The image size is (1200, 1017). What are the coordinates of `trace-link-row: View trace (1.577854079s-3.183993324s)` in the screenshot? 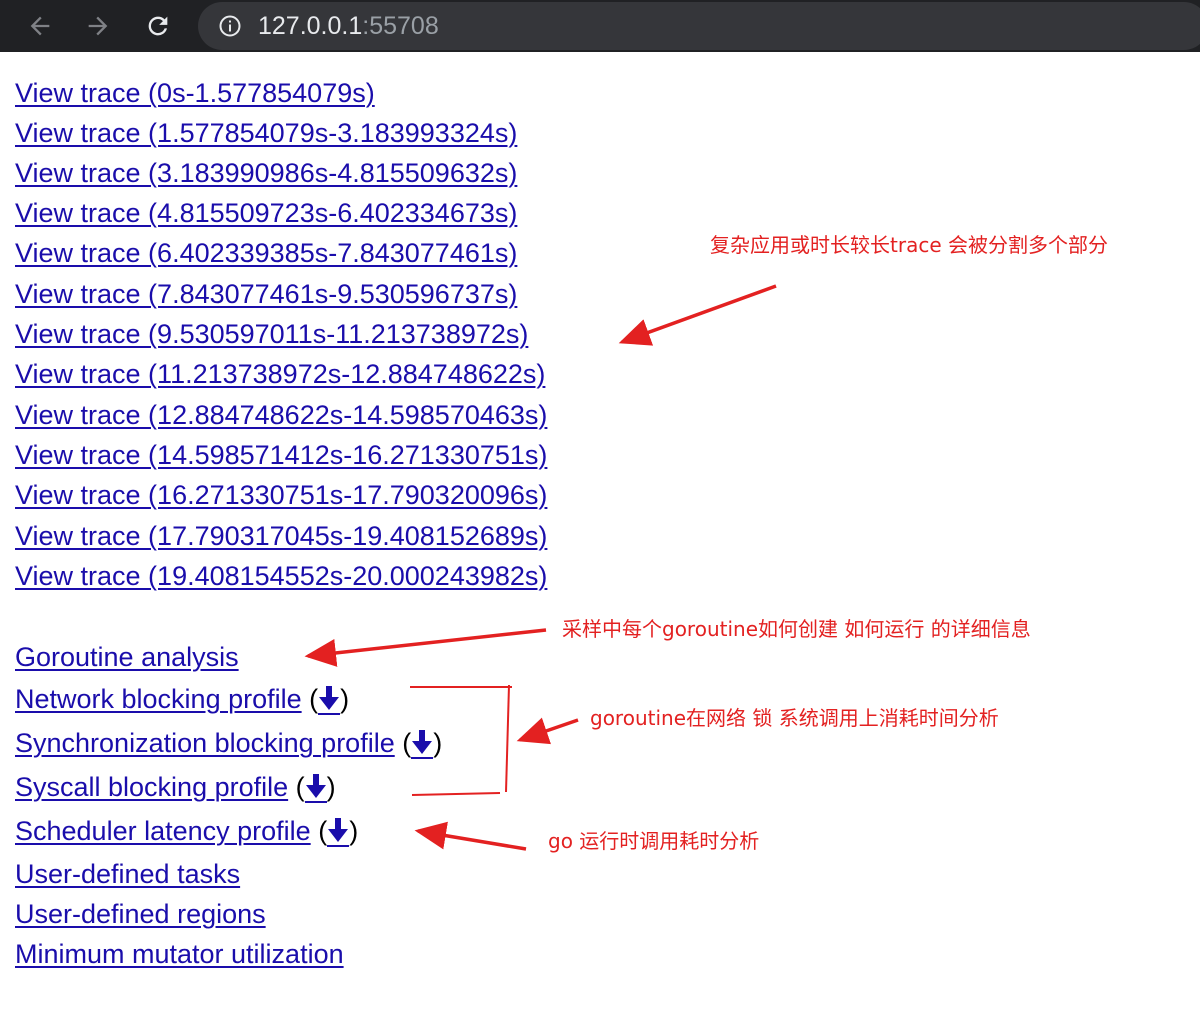 It's located at (266, 133).